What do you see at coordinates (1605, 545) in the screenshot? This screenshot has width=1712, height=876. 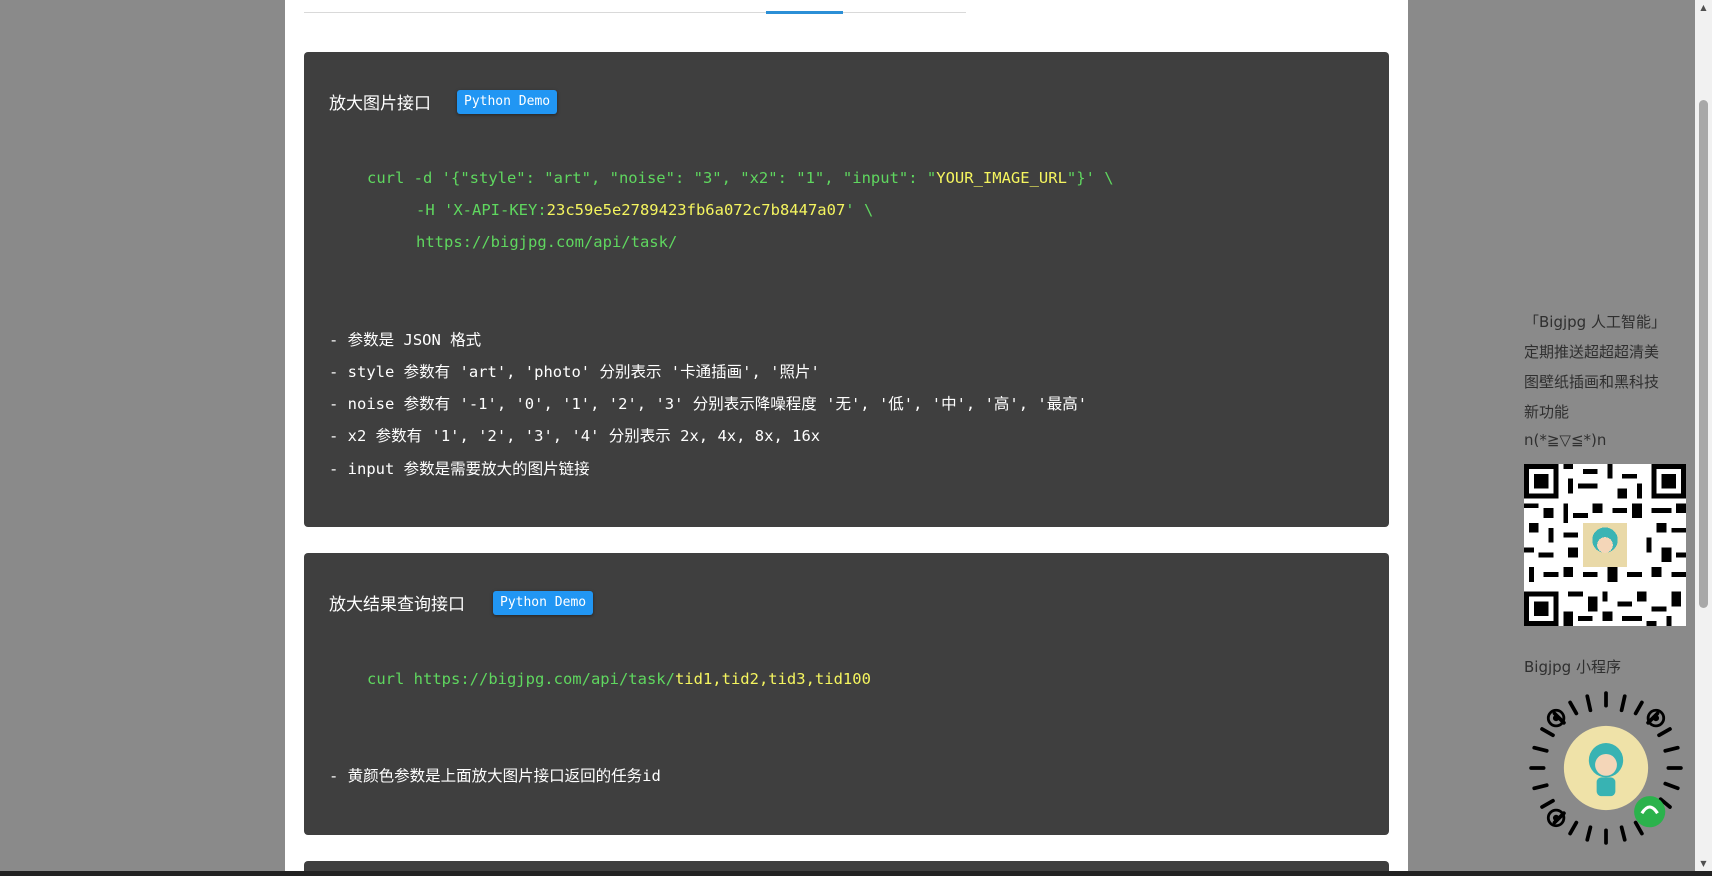 I see `wechat-qr-code-icon` at bounding box center [1605, 545].